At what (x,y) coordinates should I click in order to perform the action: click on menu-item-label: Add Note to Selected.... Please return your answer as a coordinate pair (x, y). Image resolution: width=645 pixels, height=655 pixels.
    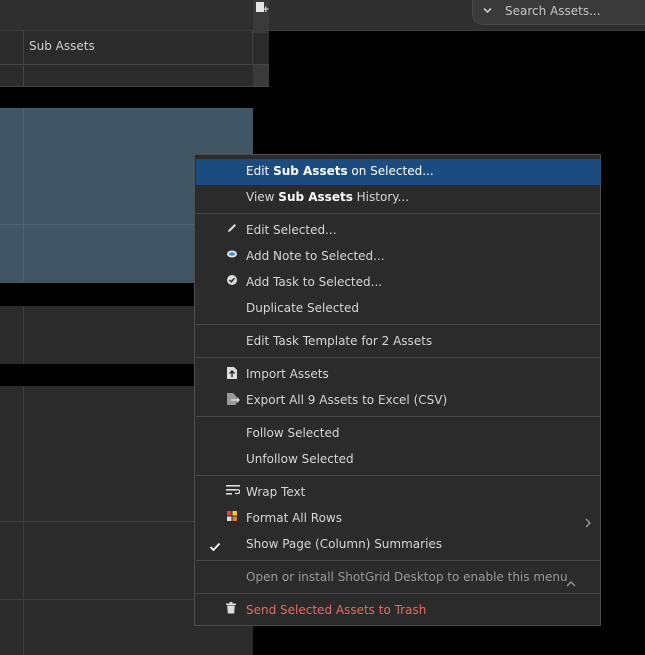
    Looking at the image, I should click on (315, 256).